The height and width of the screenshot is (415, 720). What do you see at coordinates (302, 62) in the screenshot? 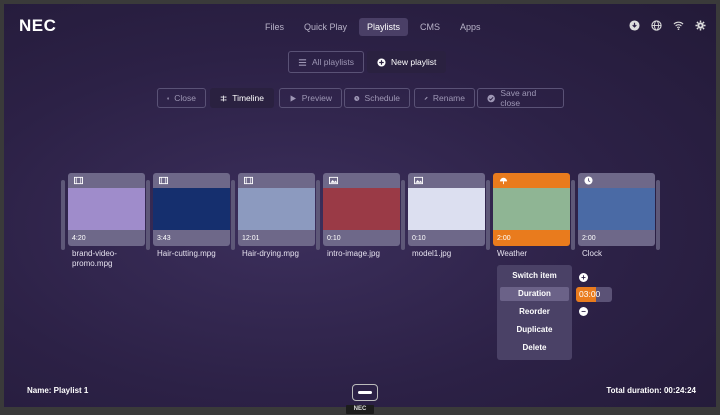
I see `list-icon` at bounding box center [302, 62].